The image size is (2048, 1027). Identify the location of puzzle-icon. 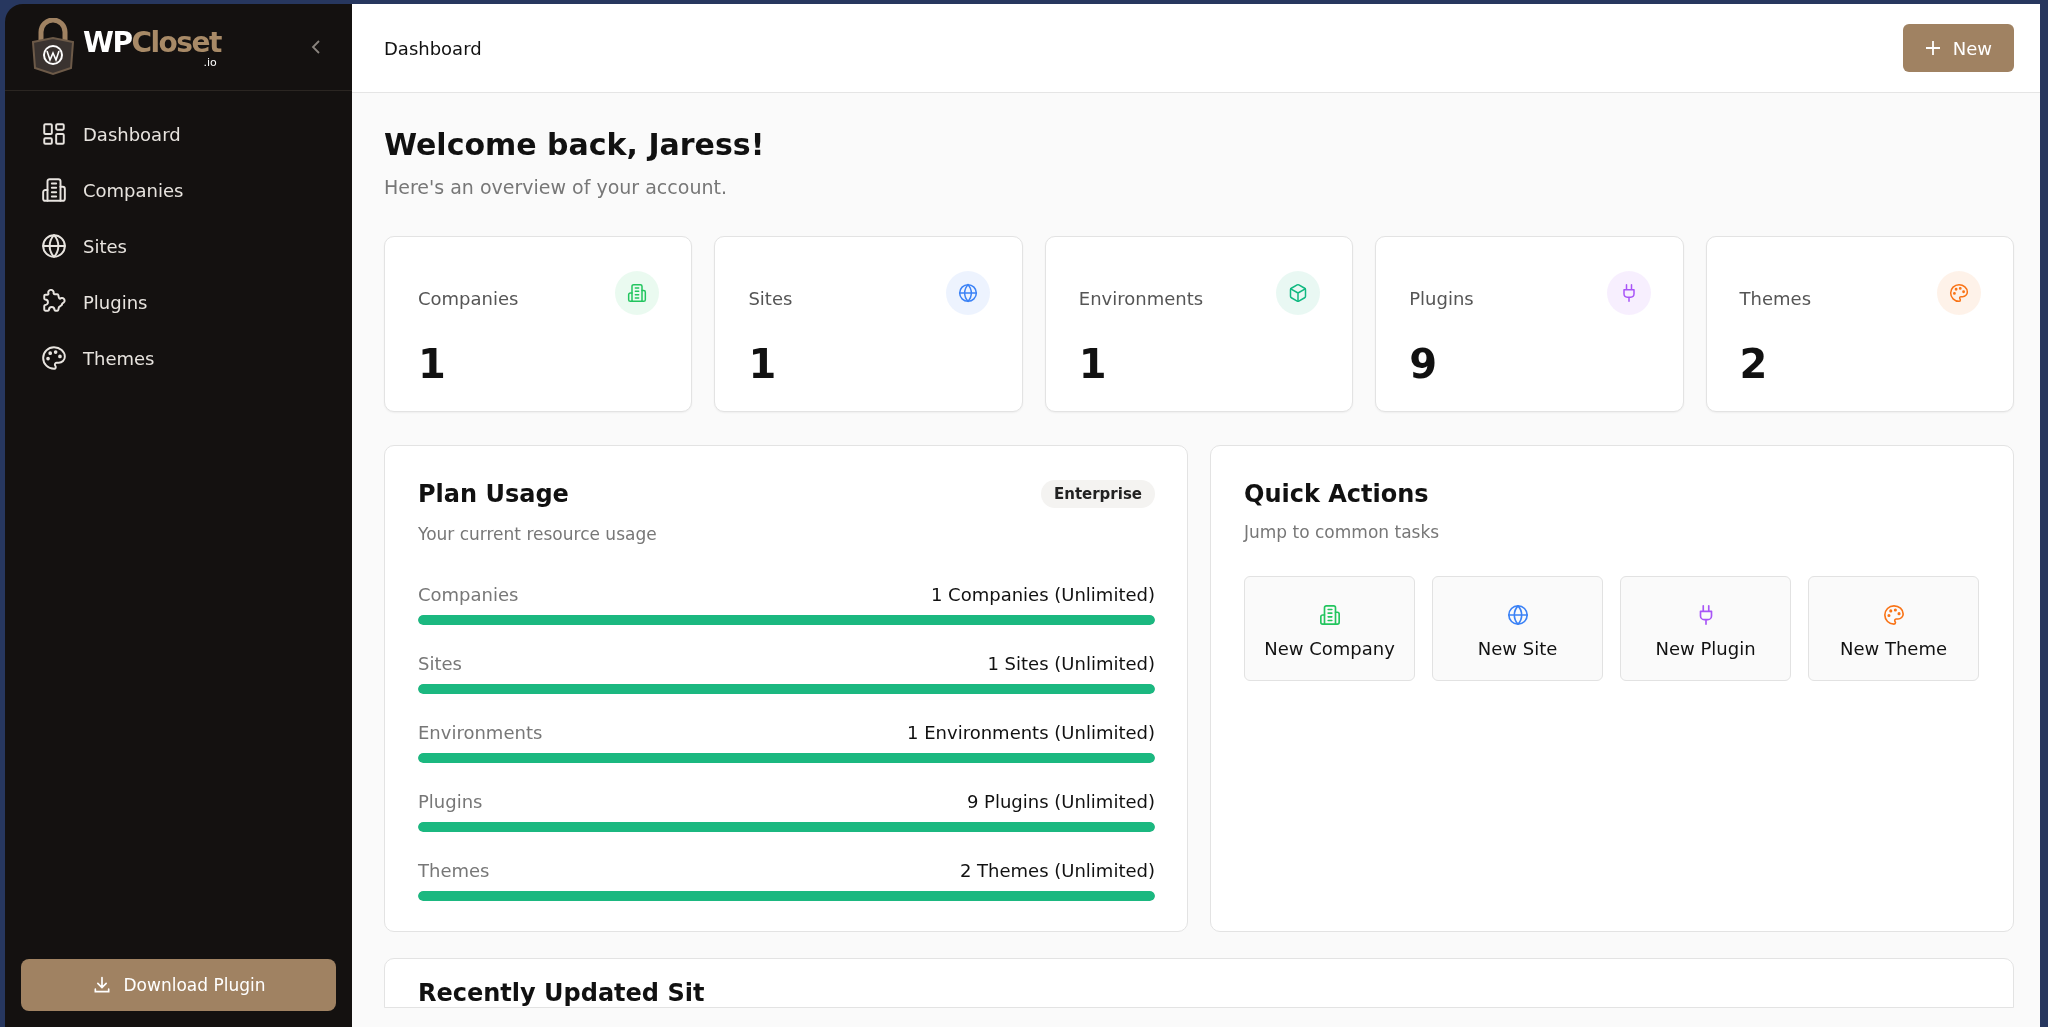
(54, 302).